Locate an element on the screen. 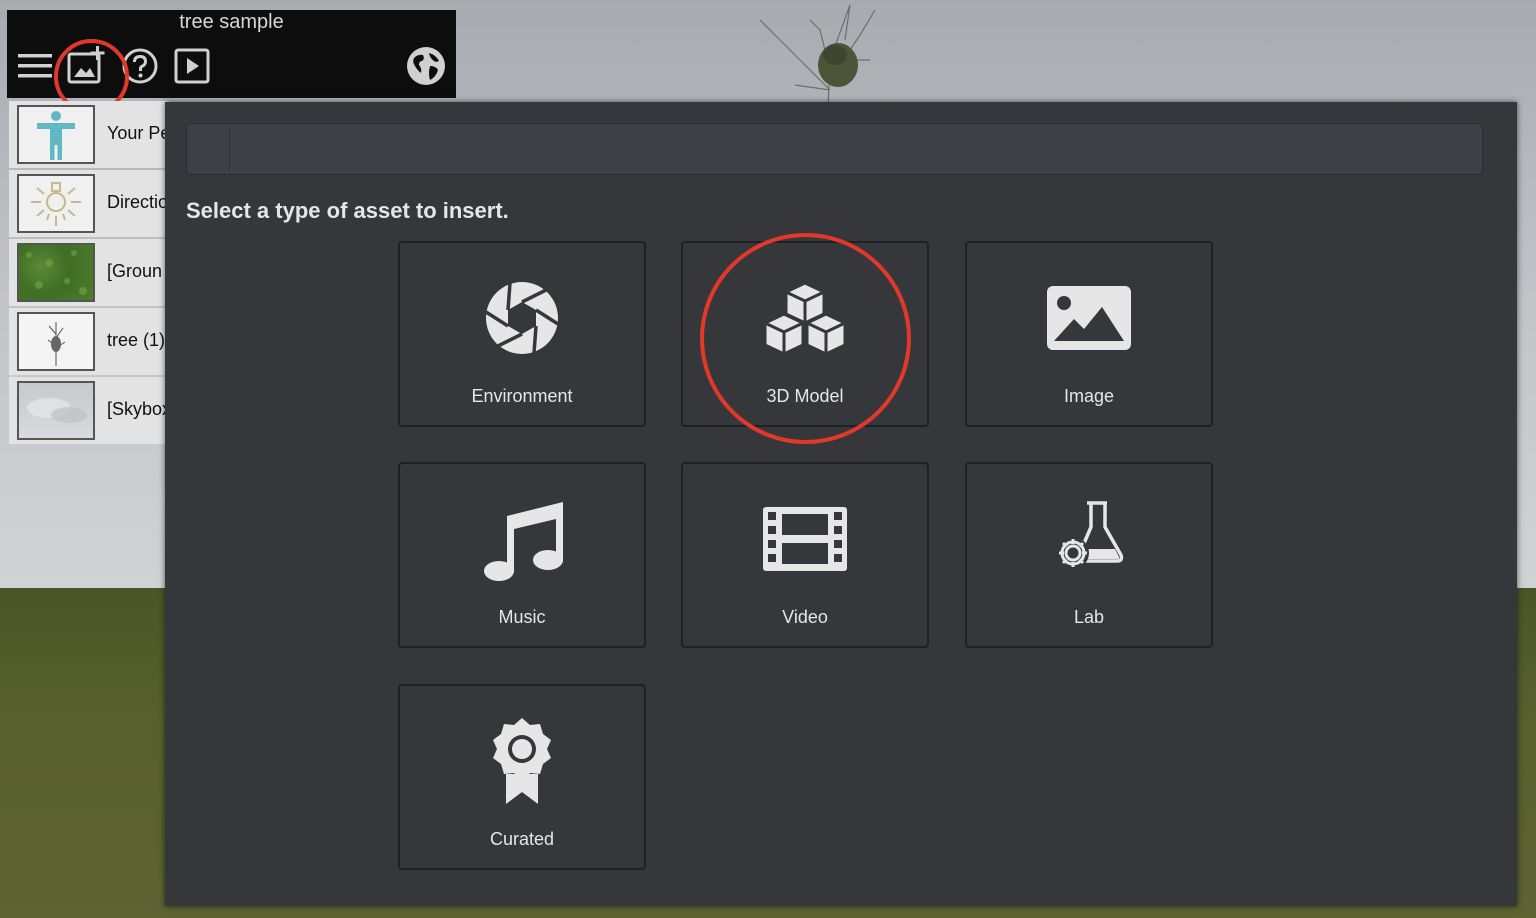 This screenshot has width=1536, height=918. hierarchy-item-your-person: Your Pe is located at coordinates (90, 134).